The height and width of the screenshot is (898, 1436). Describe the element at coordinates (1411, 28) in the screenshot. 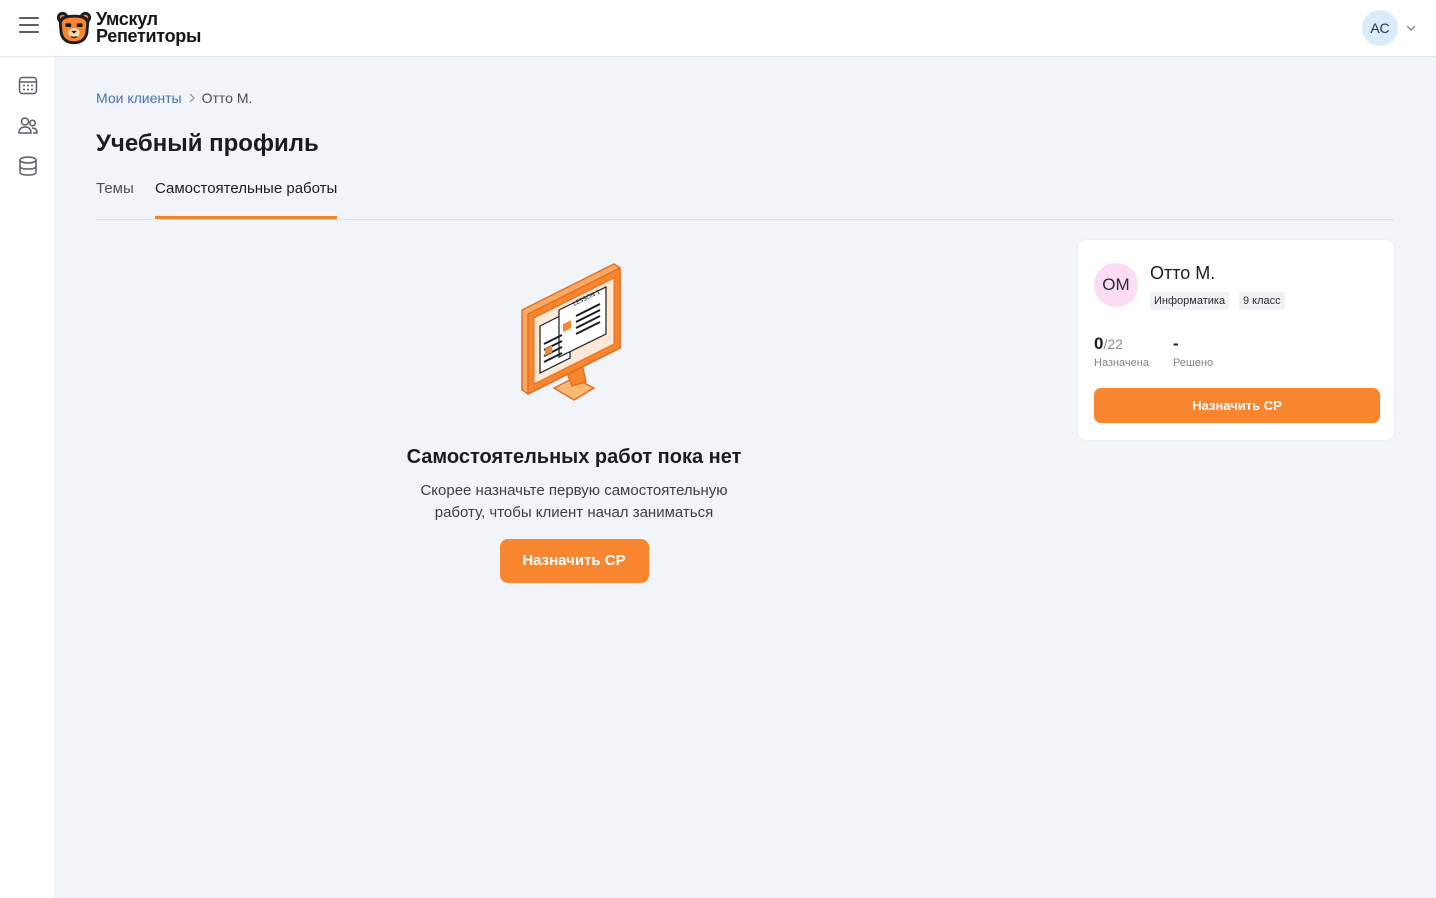

I see `chevron-down-icon` at that location.